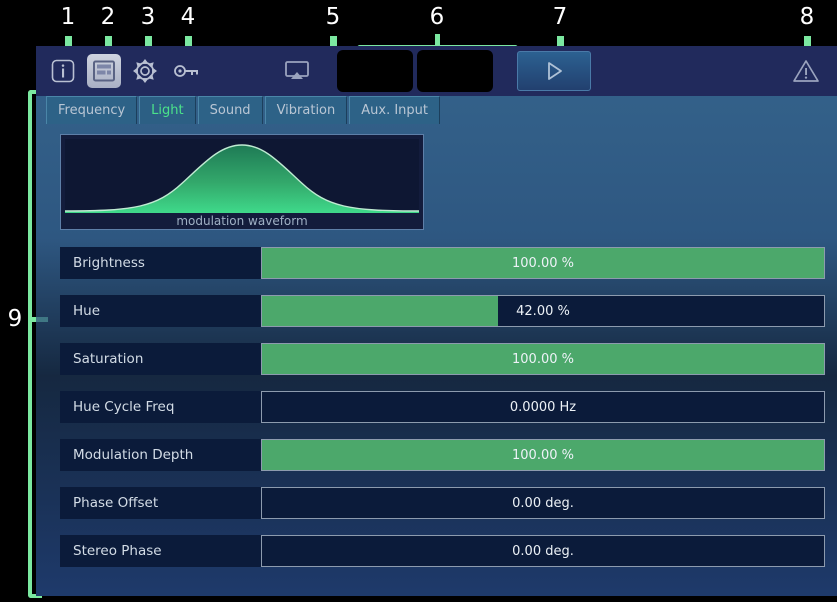 Image resolution: width=837 pixels, height=602 pixels. I want to click on tab-frequency: Frequency, so click(92, 110).